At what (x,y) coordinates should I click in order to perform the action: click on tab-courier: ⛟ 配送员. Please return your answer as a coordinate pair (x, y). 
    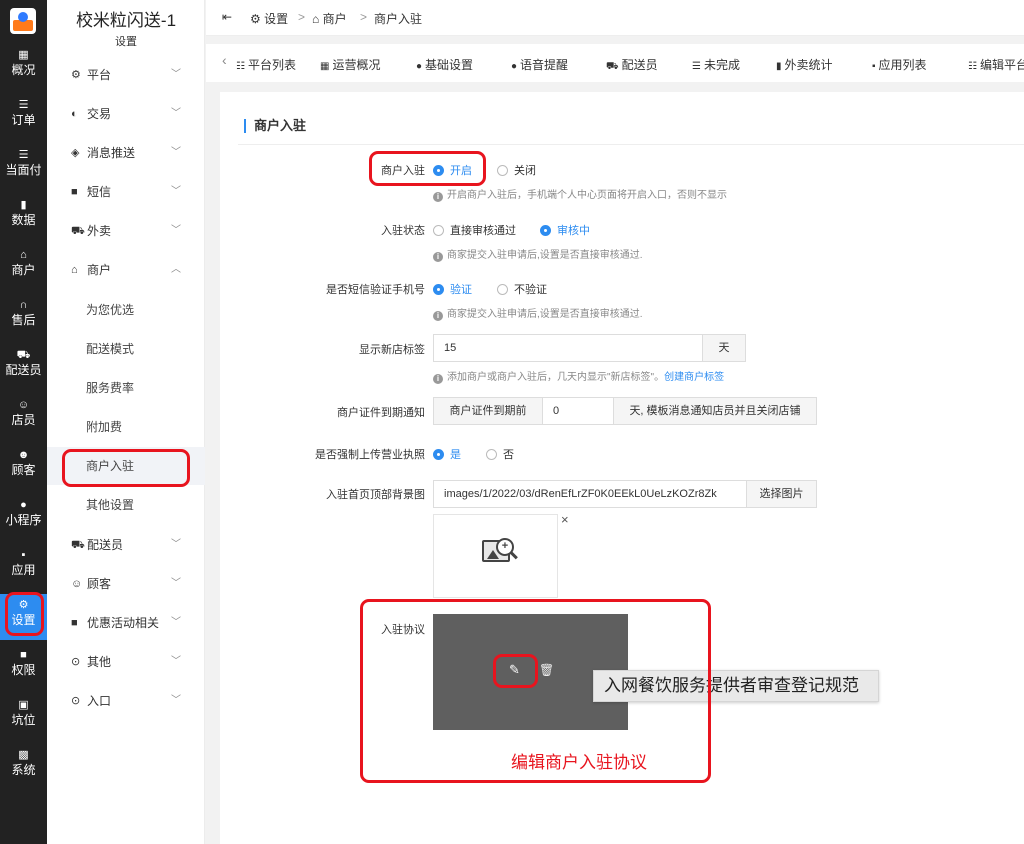
    Looking at the image, I should click on (632, 65).